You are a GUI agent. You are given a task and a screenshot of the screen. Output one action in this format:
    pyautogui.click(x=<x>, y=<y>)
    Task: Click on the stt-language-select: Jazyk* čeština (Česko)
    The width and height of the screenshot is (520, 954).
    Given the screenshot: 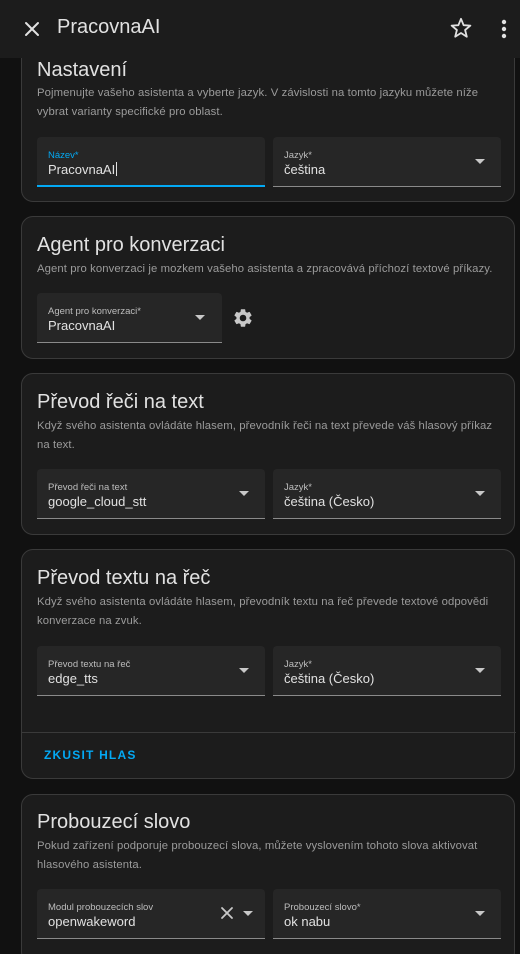 What is the action you would take?
    pyautogui.click(x=387, y=494)
    